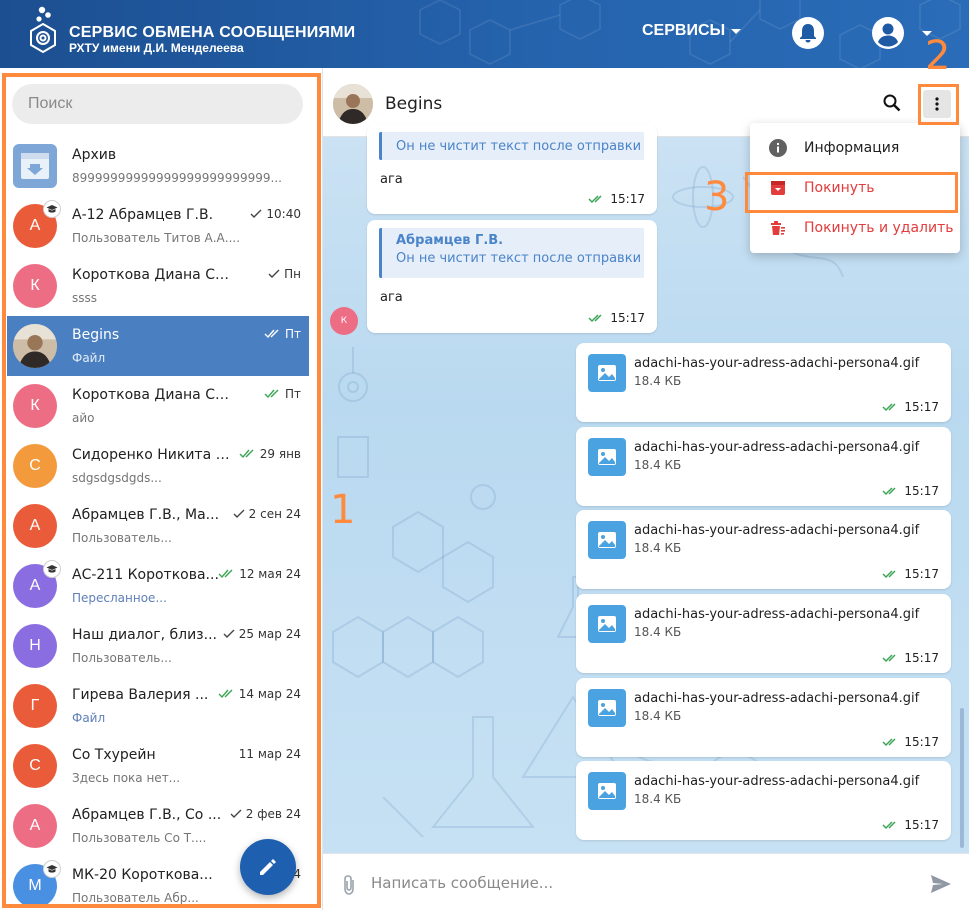 The image size is (969, 910). I want to click on quote-text: Он не чистит текст после отправки, so click(519, 258).